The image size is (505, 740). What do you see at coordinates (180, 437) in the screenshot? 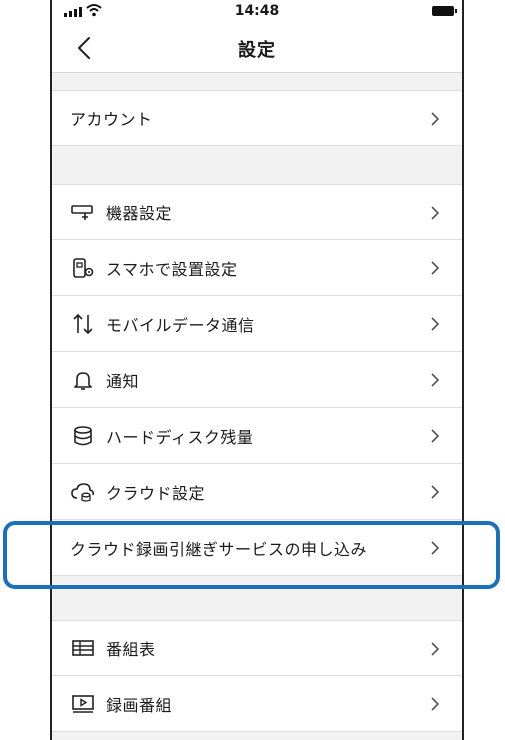
I see `settings-item-label: ハードディスク残量` at bounding box center [180, 437].